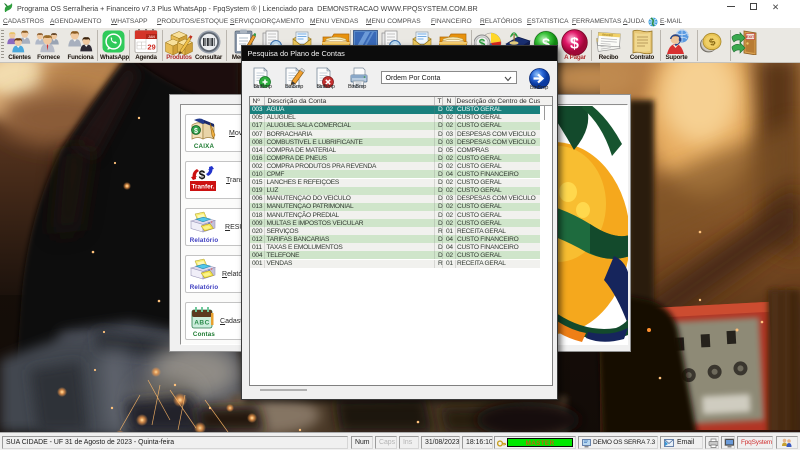  What do you see at coordinates (151, 47) in the screenshot?
I see `svg-text: 29` at bounding box center [151, 47].